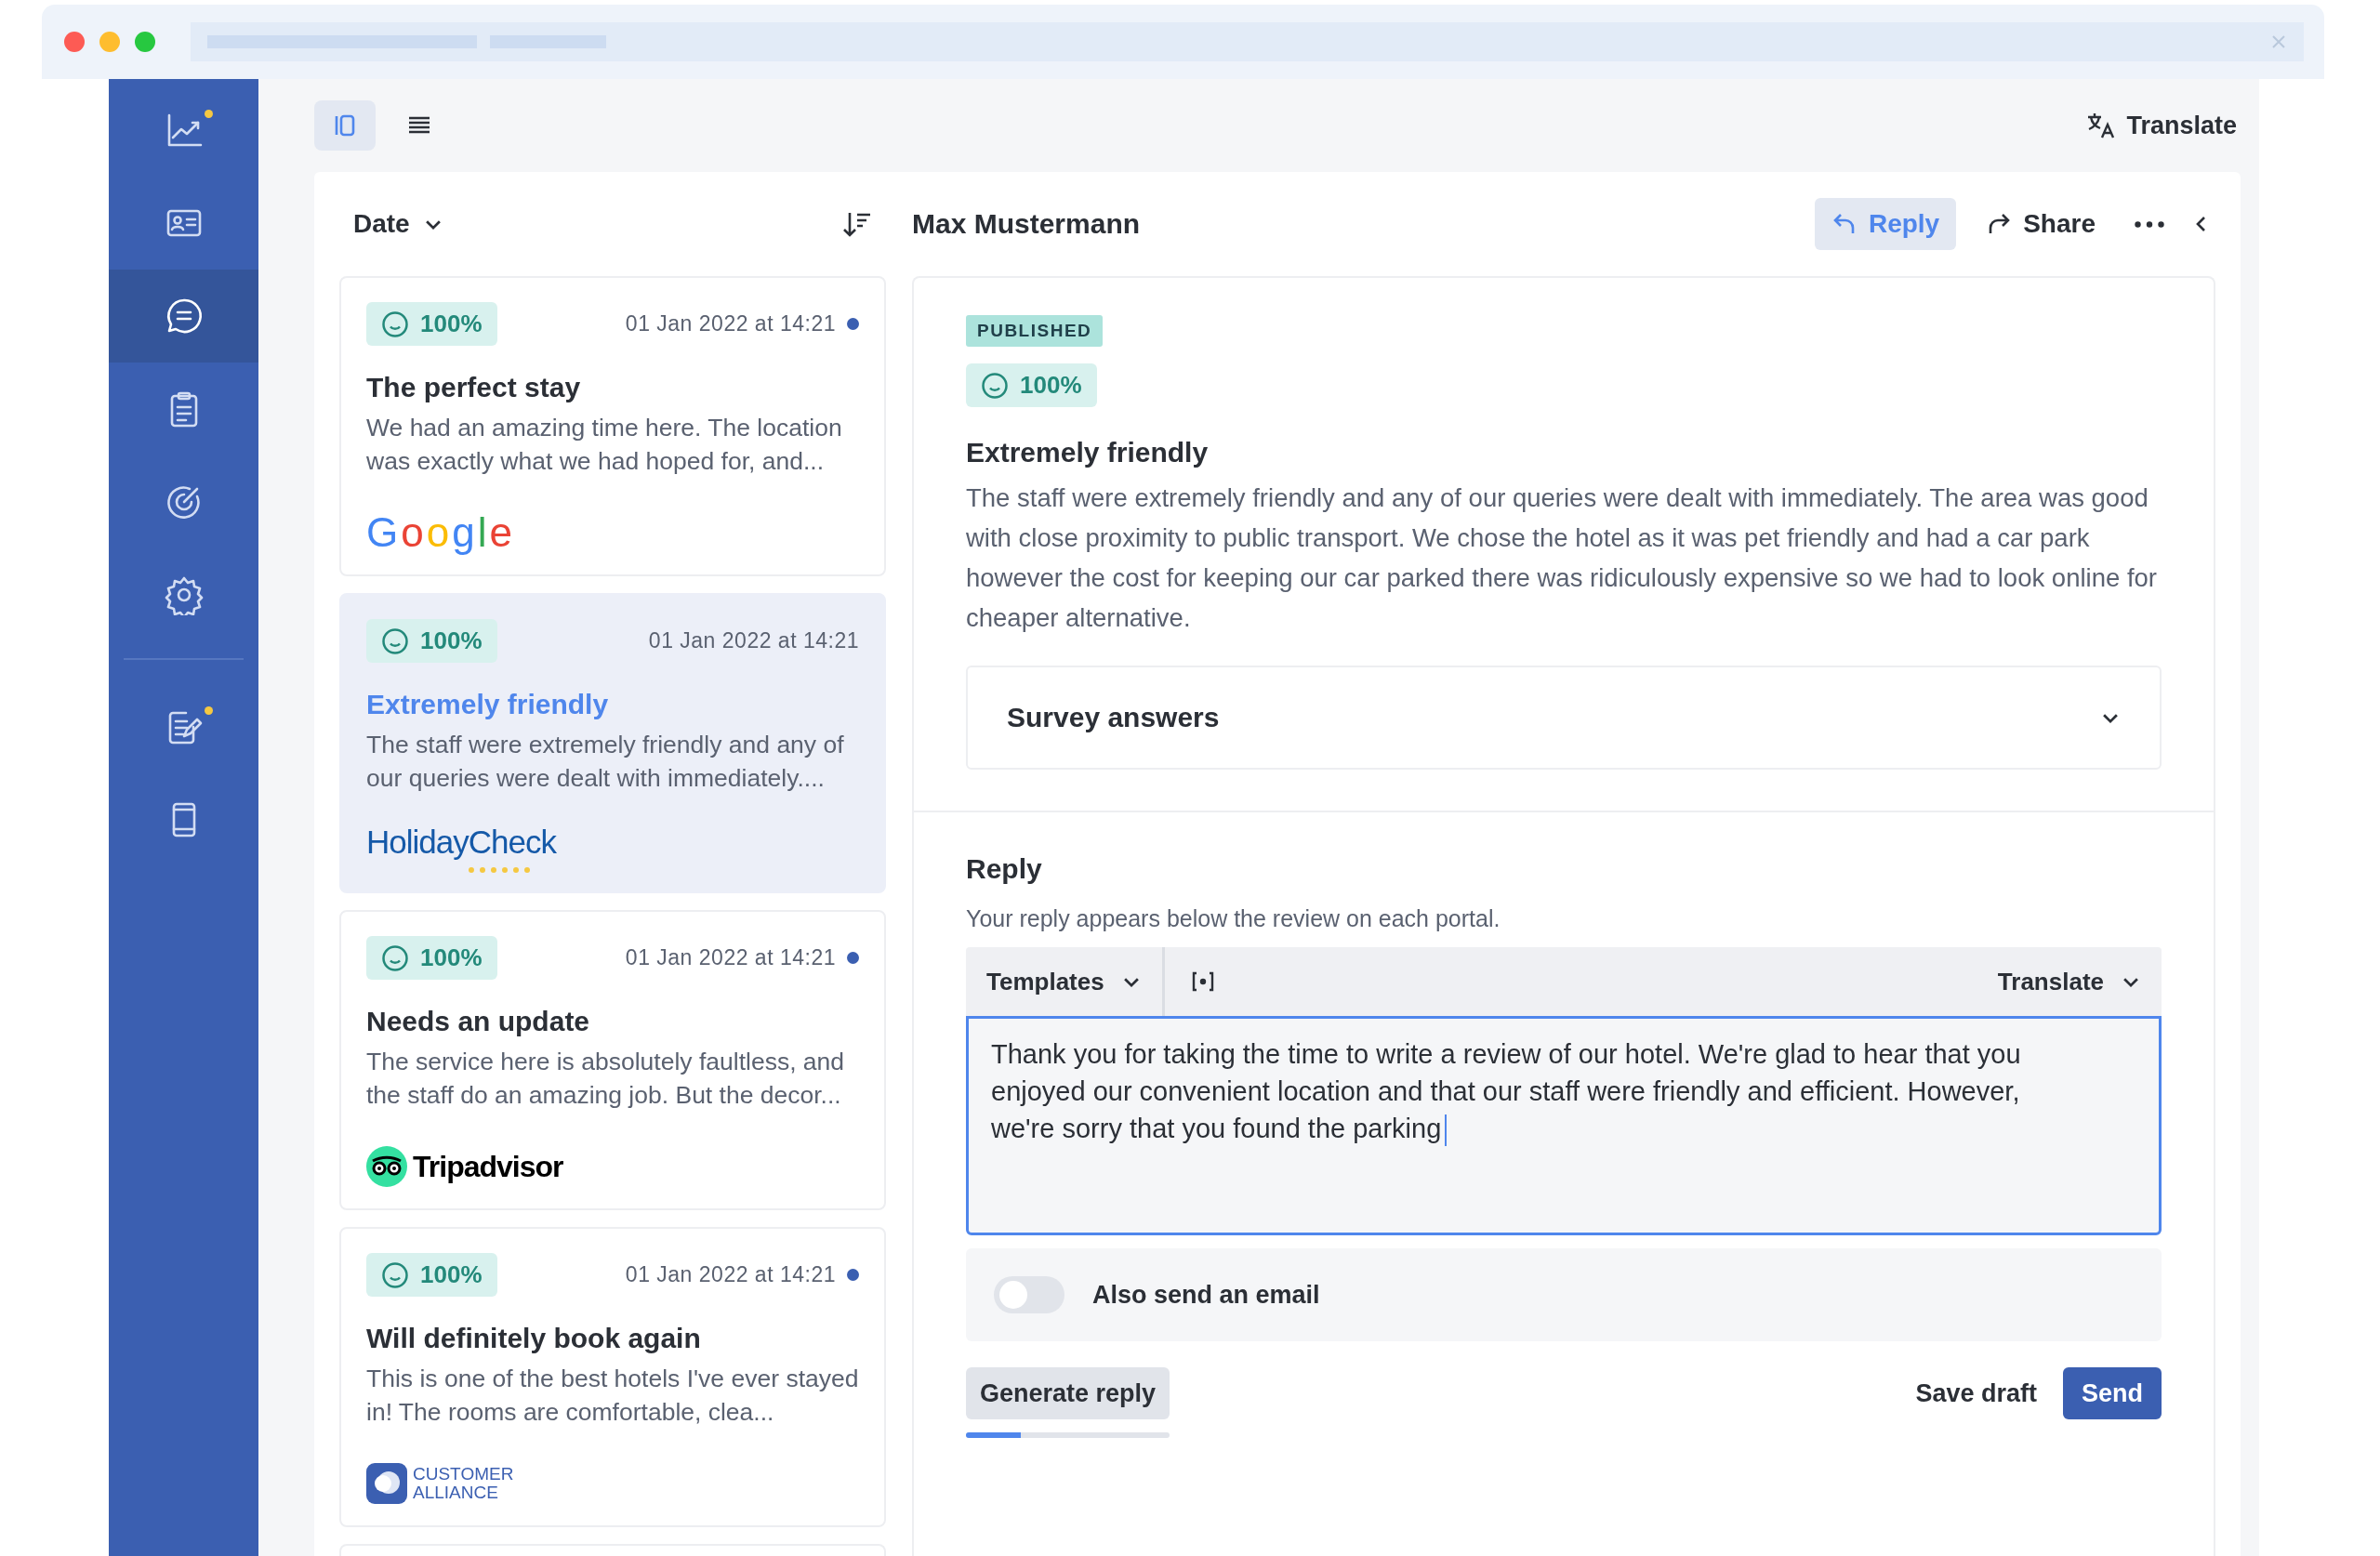 This screenshot has width=2380, height=1556. I want to click on text-caret, so click(1446, 1130).